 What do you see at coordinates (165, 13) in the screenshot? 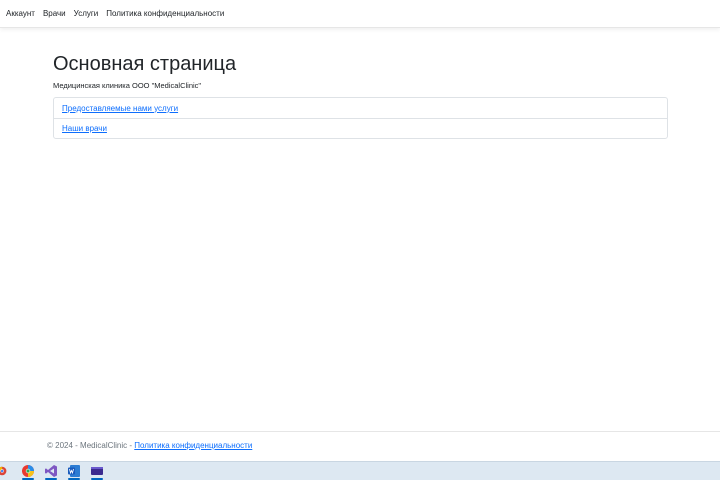
I see `nav-privacy-link: Политика конфиденциальности` at bounding box center [165, 13].